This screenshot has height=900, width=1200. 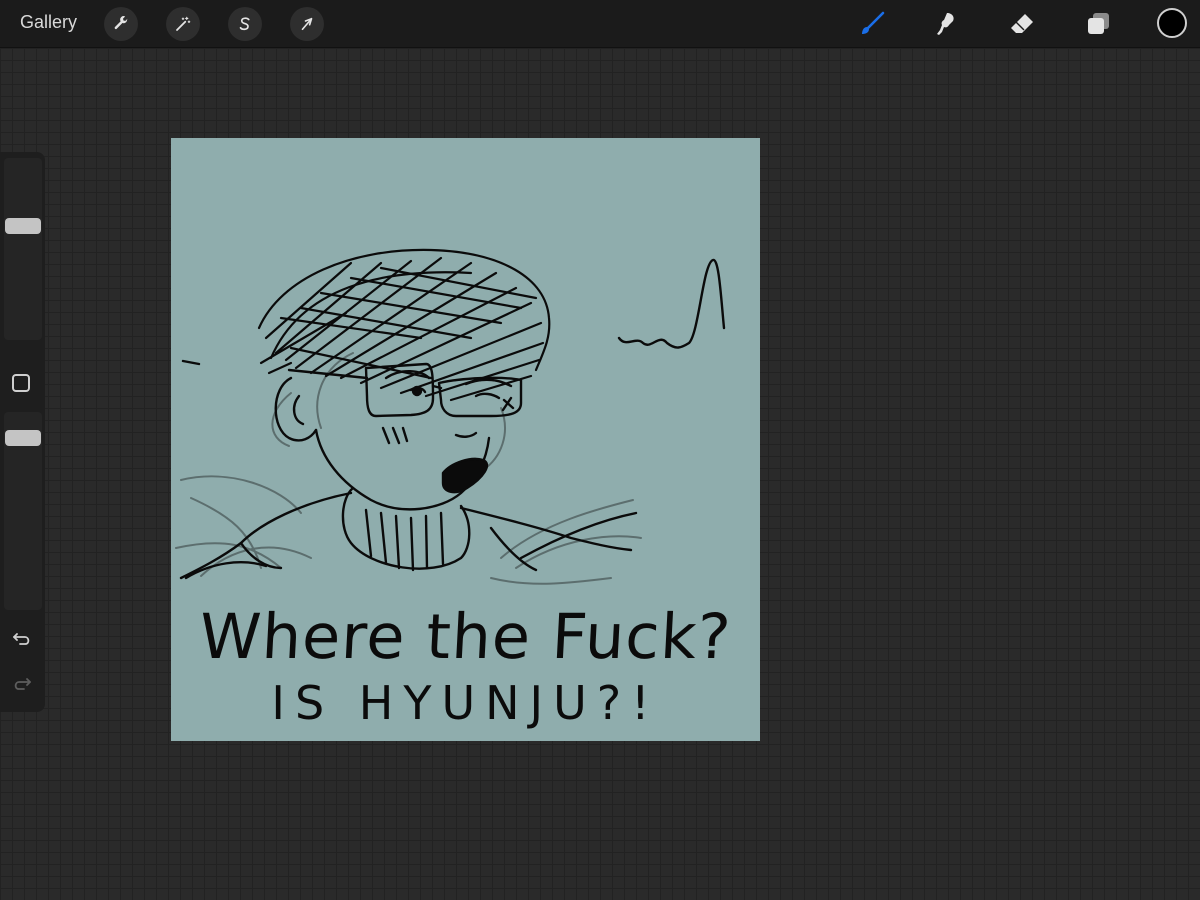 I want to click on caption-line-1: Where the Fuck?, so click(x=465, y=636).